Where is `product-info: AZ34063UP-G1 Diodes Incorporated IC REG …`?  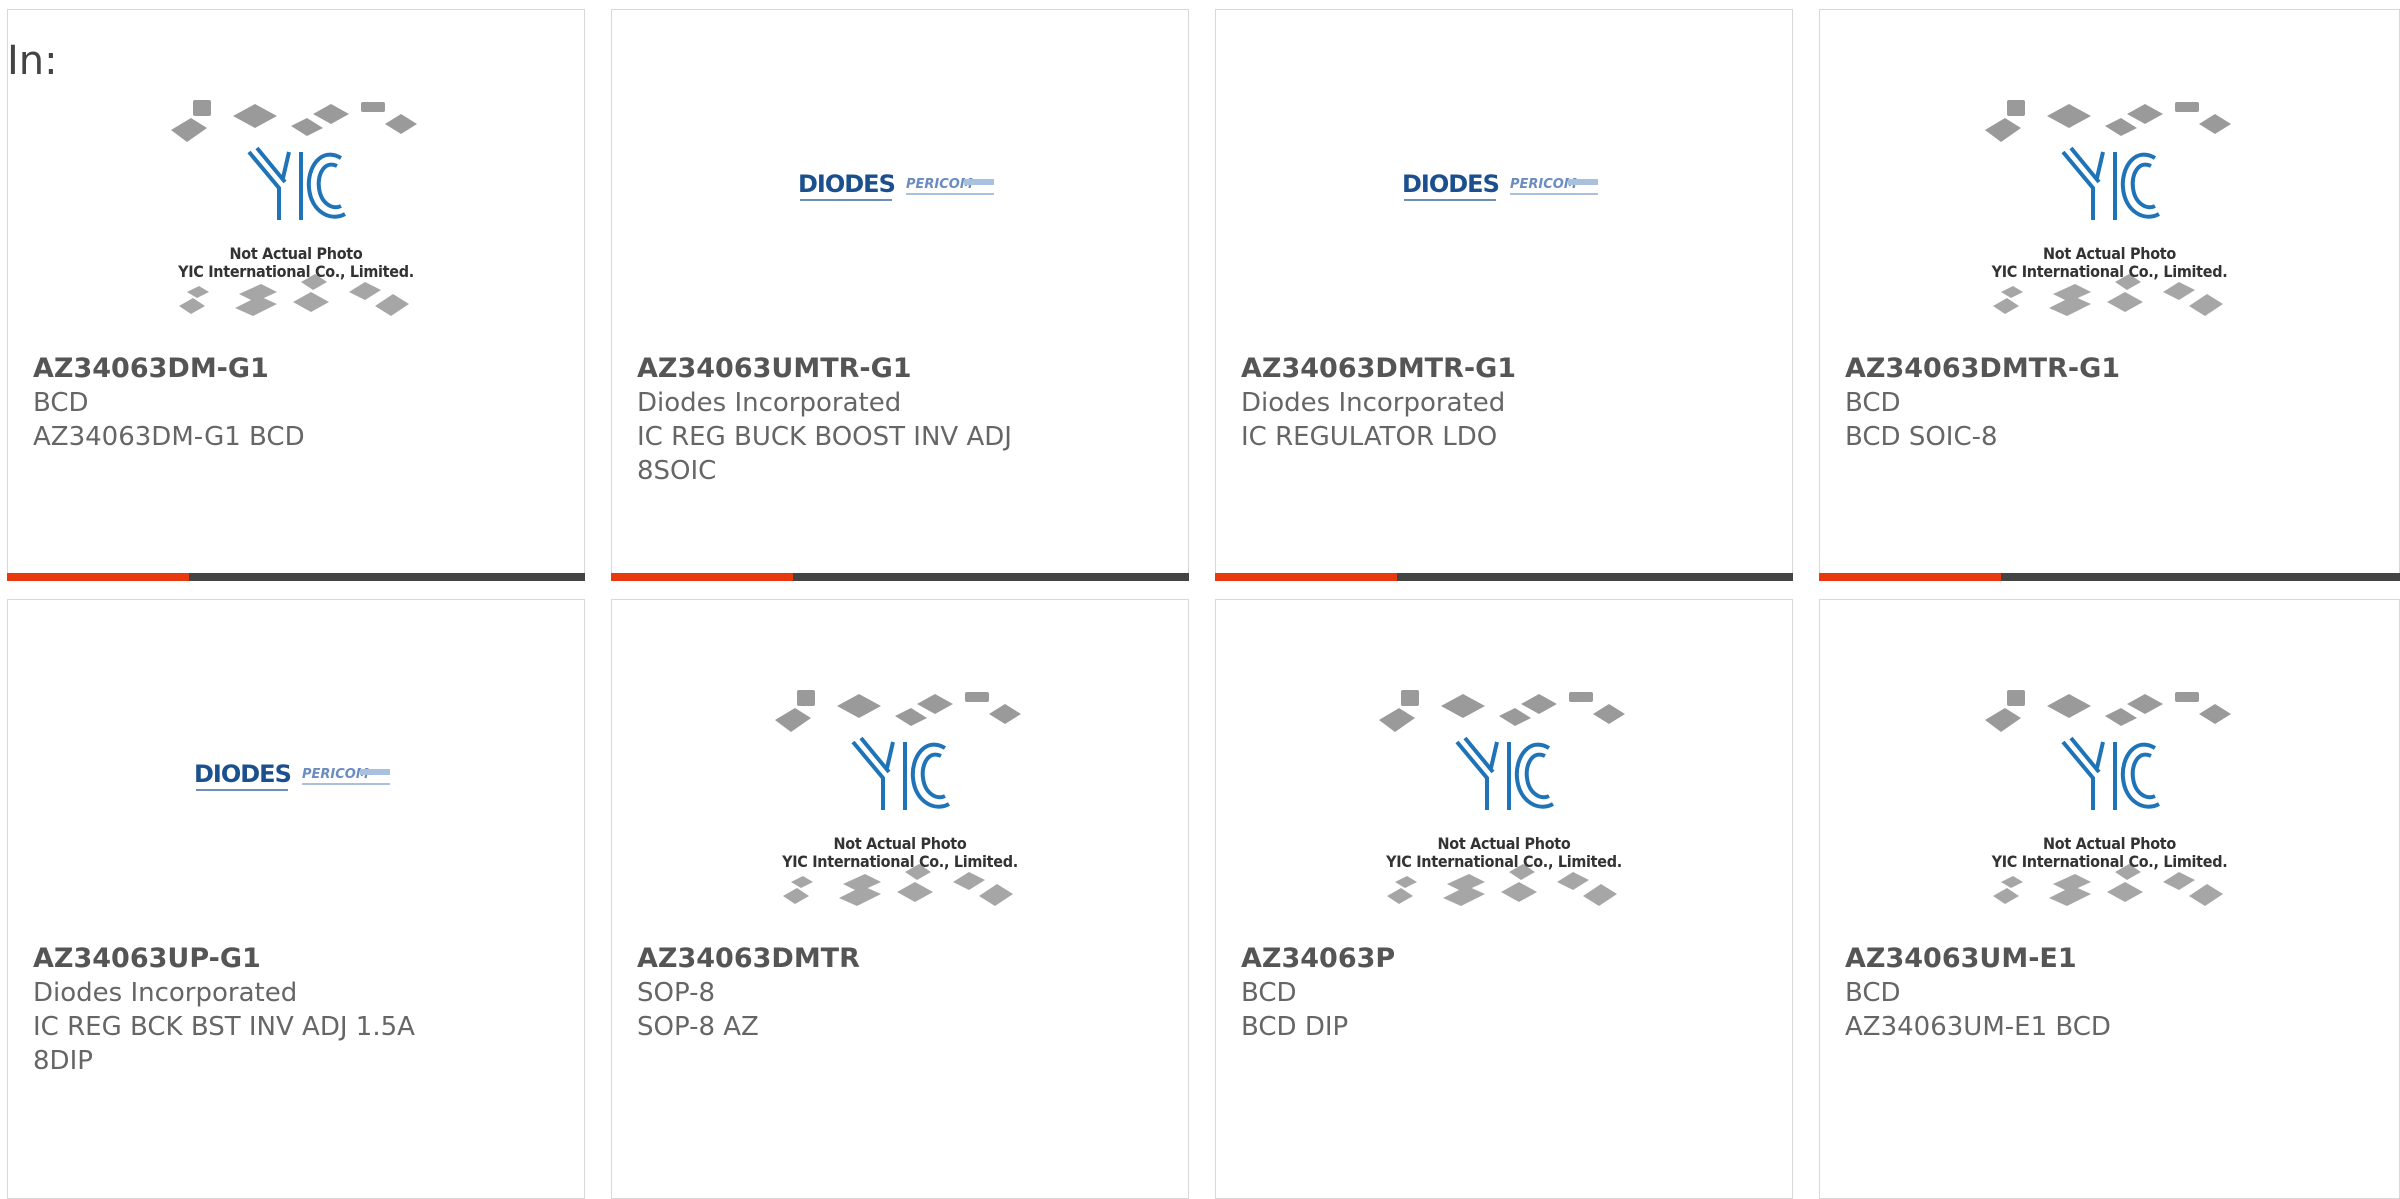 product-info: AZ34063UP-G1 Diodes Incorporated IC REG … is located at coordinates (296, 1010).